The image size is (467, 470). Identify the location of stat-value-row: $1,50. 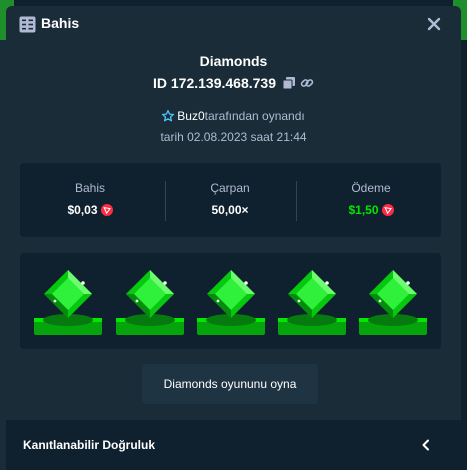
(371, 210).